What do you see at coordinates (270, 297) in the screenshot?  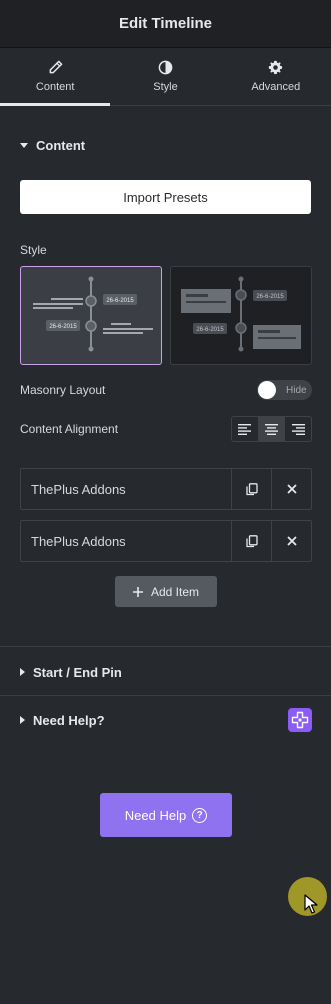 I see `style-2-date-1: 26-6-2015` at bounding box center [270, 297].